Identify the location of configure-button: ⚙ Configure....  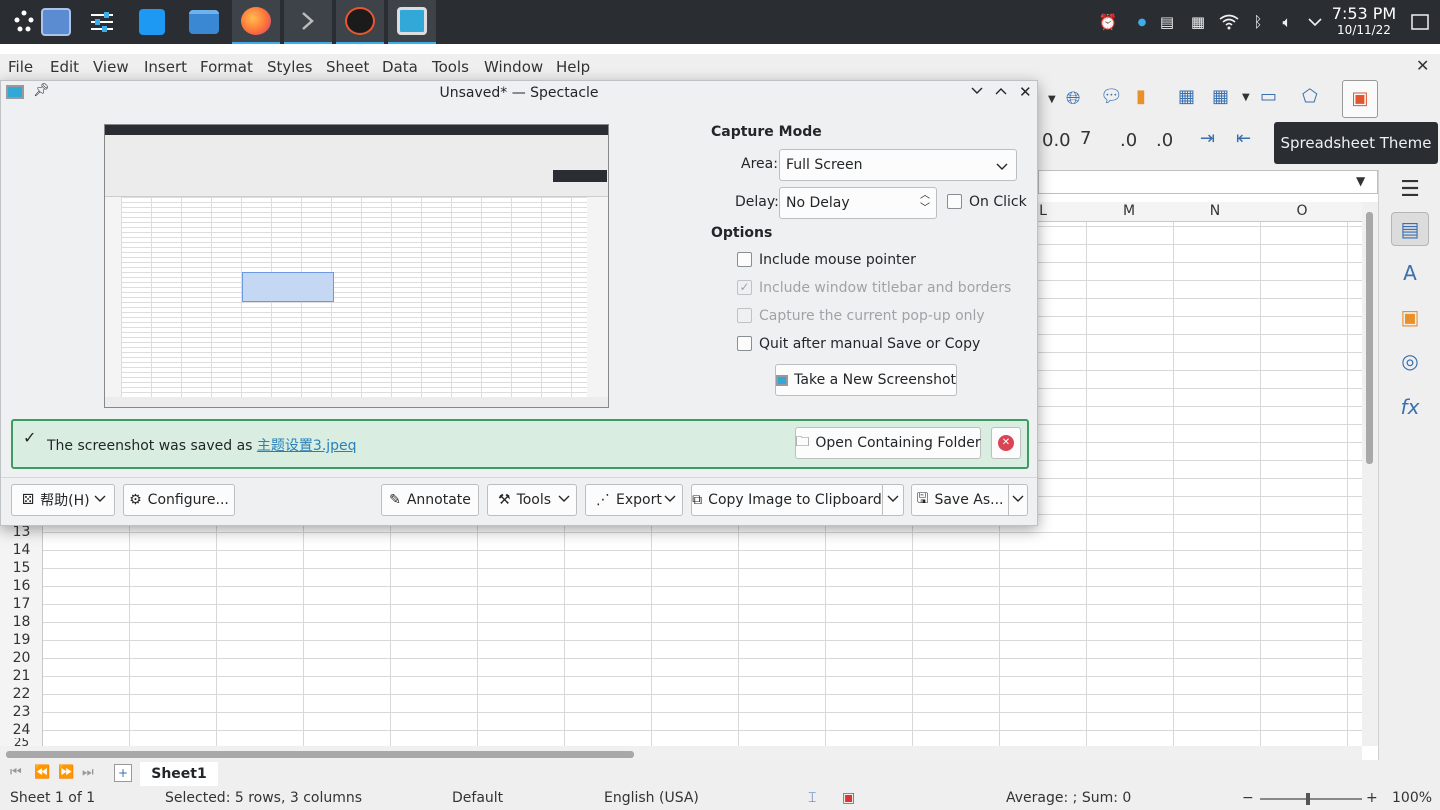
(179, 500).